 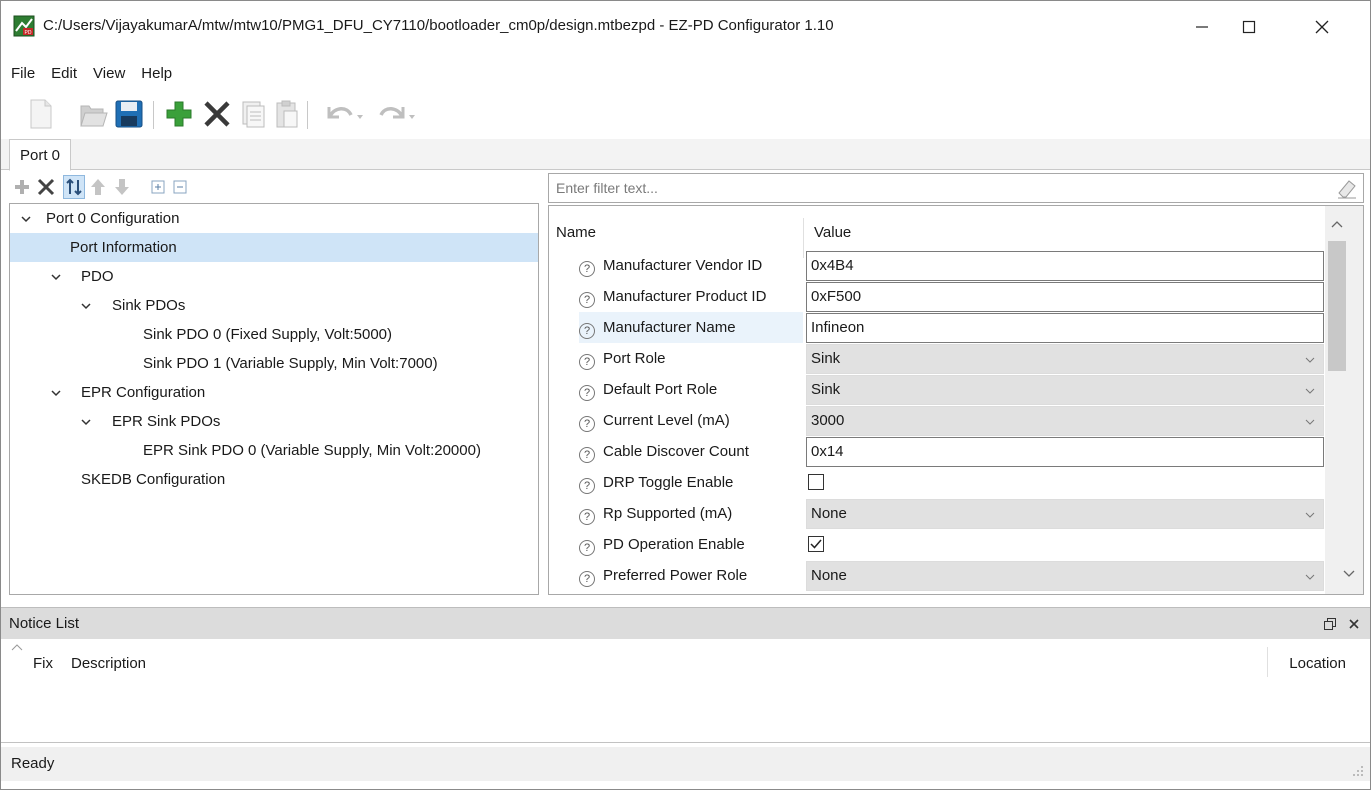 What do you see at coordinates (1354, 624) in the screenshot?
I see `close-panel-button` at bounding box center [1354, 624].